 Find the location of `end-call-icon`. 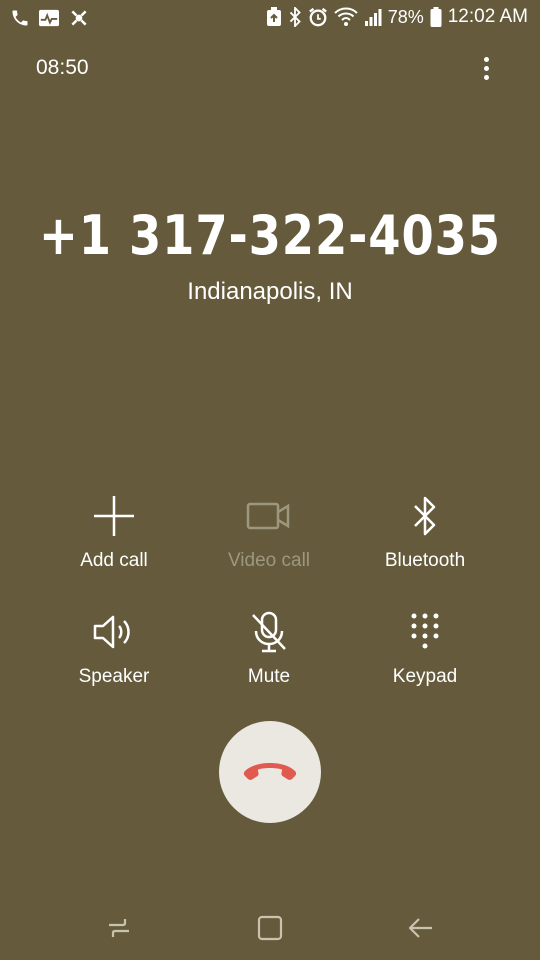

end-call-icon is located at coordinates (270, 771).